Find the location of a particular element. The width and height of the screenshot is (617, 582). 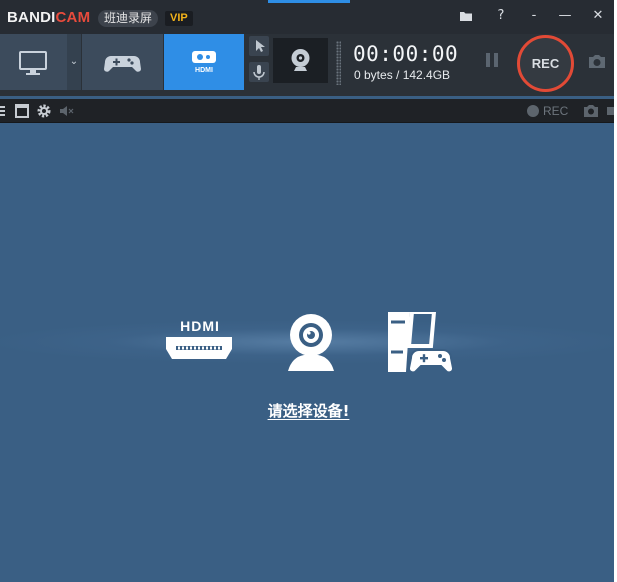

cursor-icon is located at coordinates (260, 46).